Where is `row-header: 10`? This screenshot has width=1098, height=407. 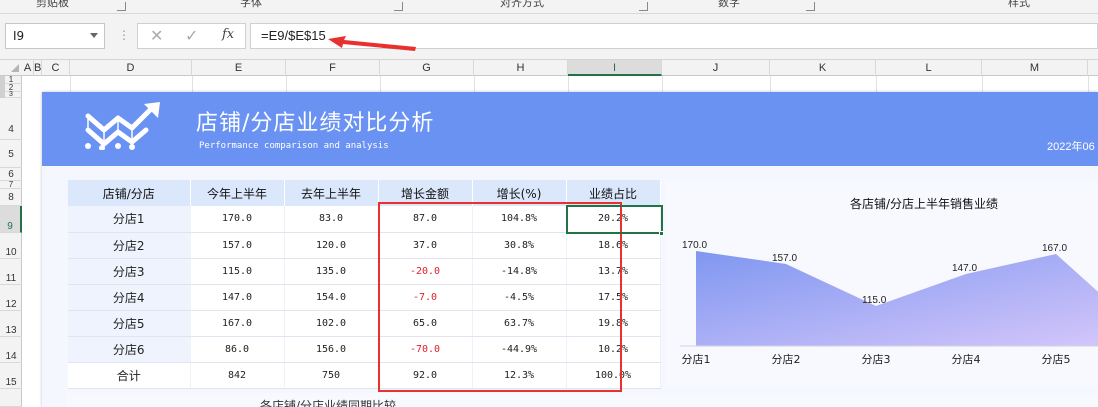 row-header: 10 is located at coordinates (11, 246).